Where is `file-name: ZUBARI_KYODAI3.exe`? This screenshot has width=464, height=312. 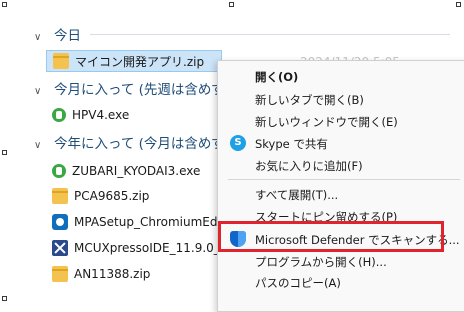 file-name: ZUBARI_KYODAI3.exe is located at coordinates (136, 171).